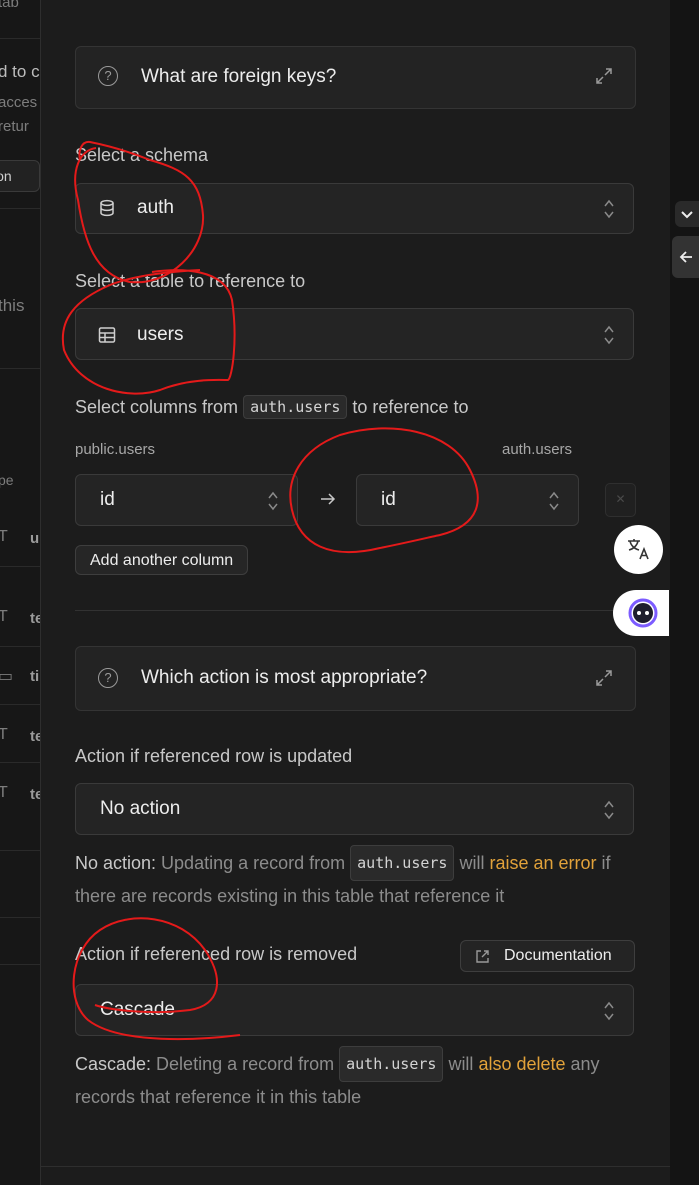 This screenshot has height=1185, width=699. Describe the element at coordinates (20, 176) in the screenshot. I see `bg-button: ion` at that location.